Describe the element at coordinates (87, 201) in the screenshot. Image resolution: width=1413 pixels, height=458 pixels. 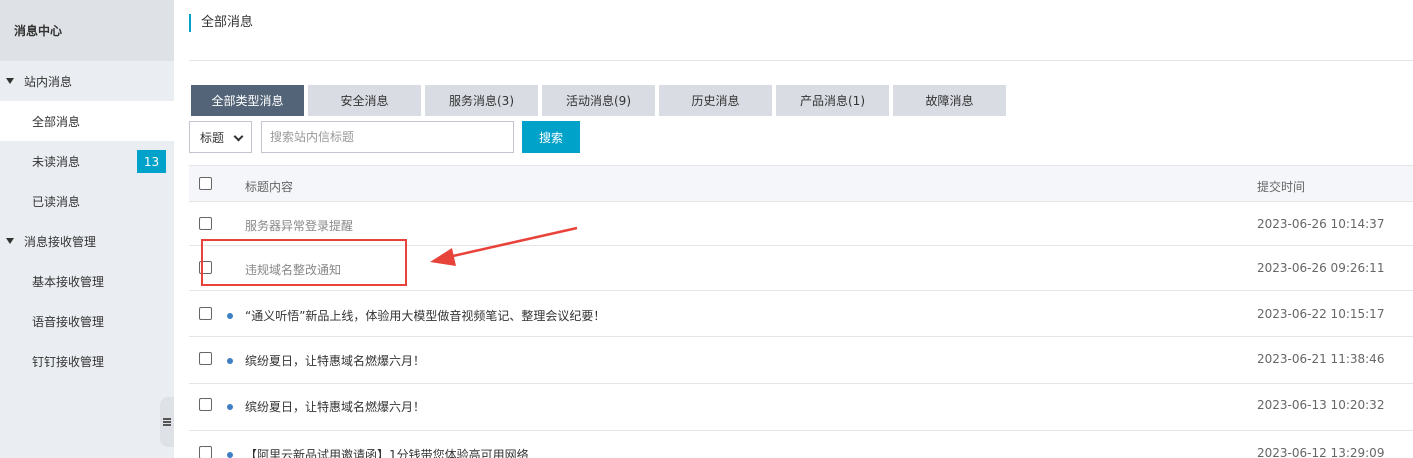
I see `sidebar-item-read: 已读消息` at that location.